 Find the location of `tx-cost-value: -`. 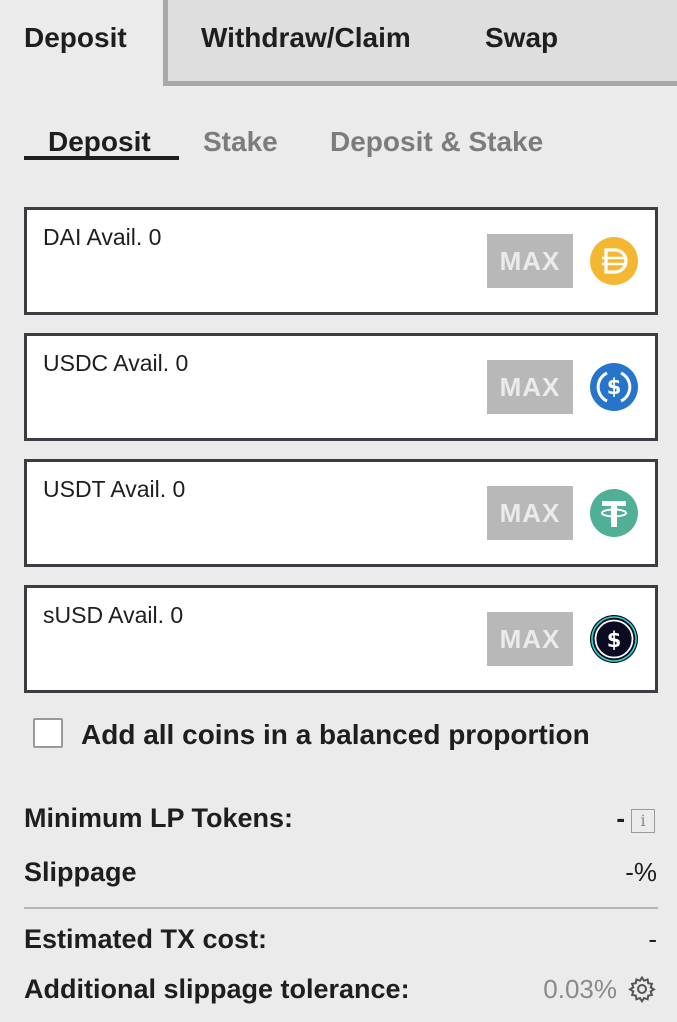

tx-cost-value: - is located at coordinates (652, 939).